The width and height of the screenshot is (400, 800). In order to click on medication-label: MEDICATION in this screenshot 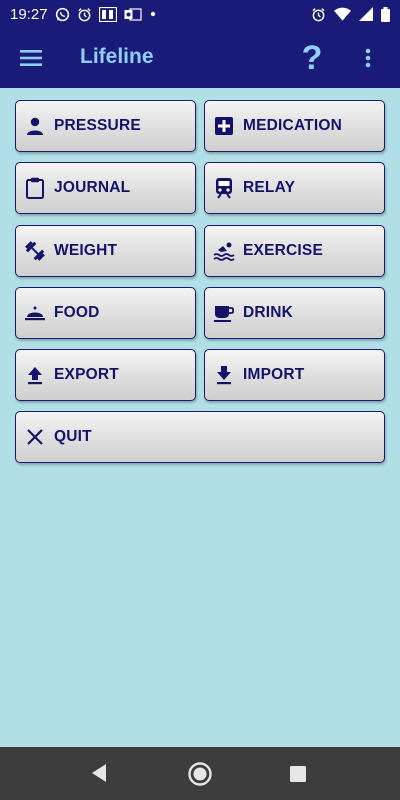, I will do `click(293, 125)`.